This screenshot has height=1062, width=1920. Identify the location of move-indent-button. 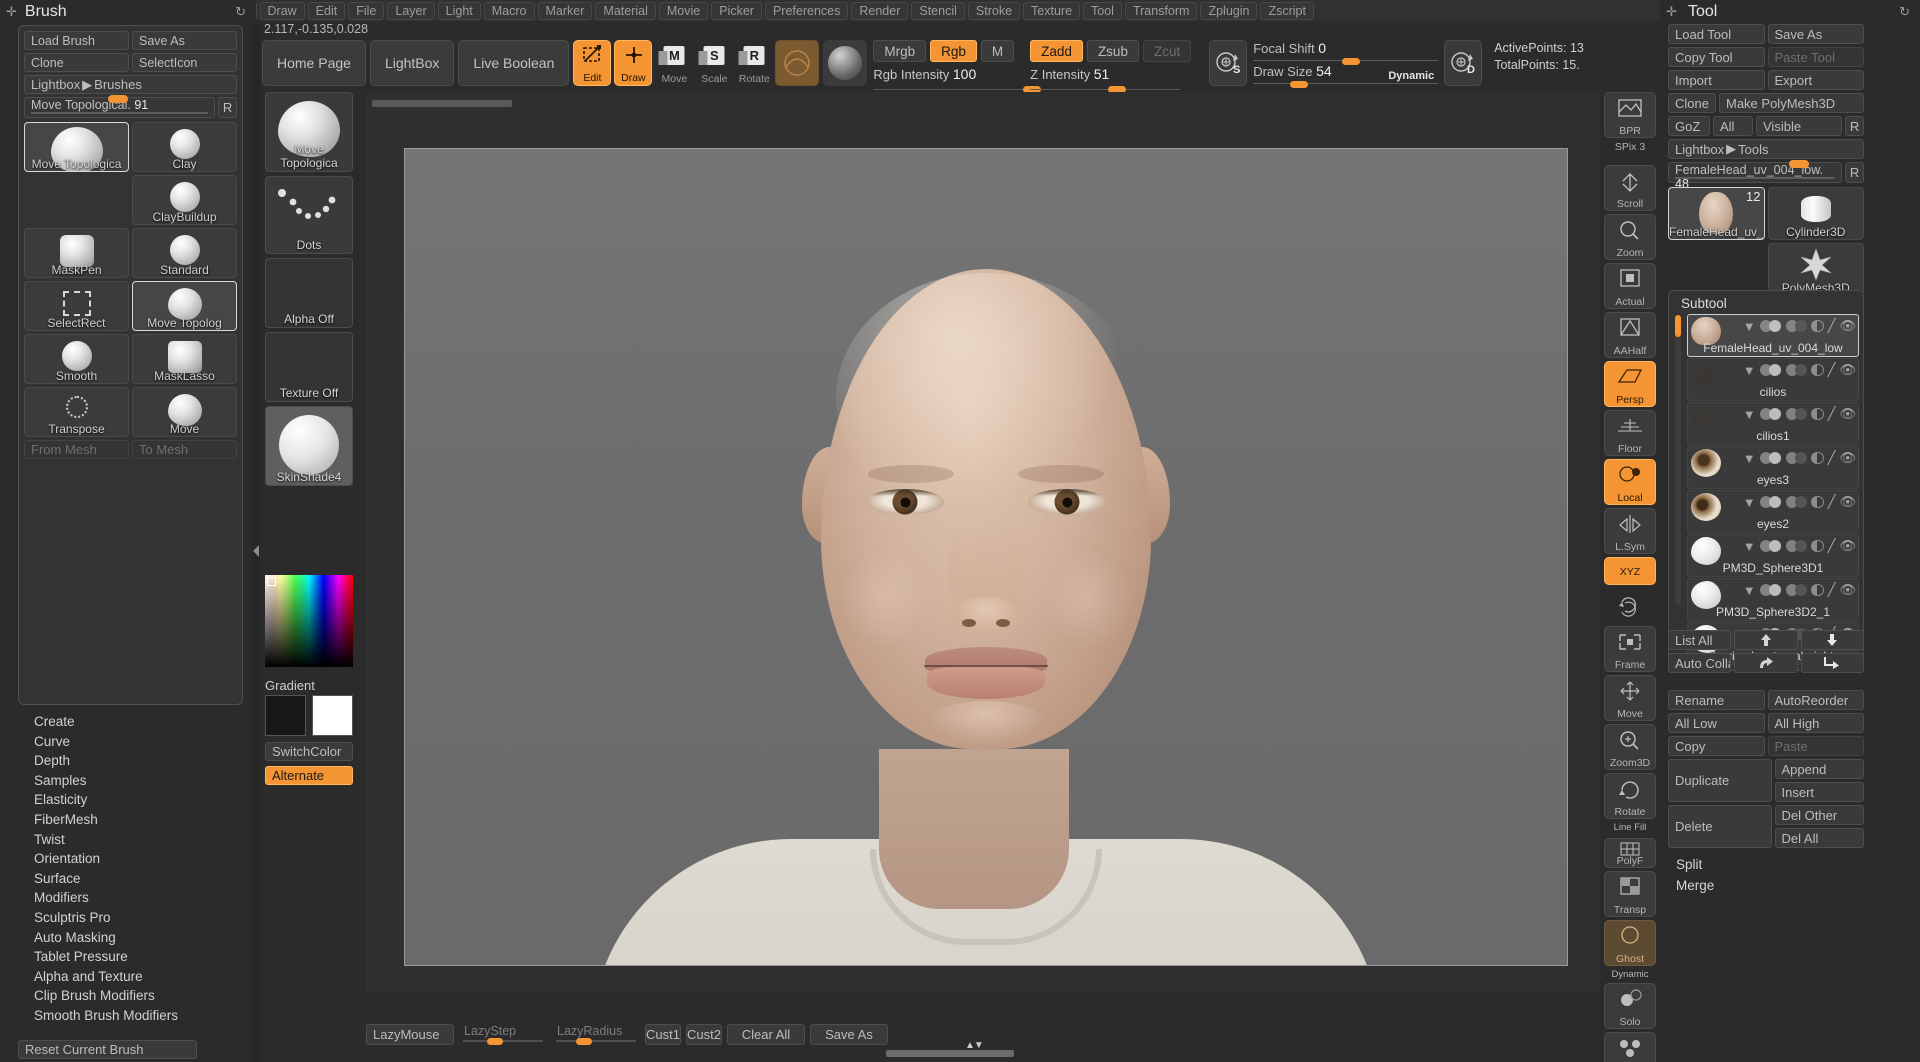
(1832, 663).